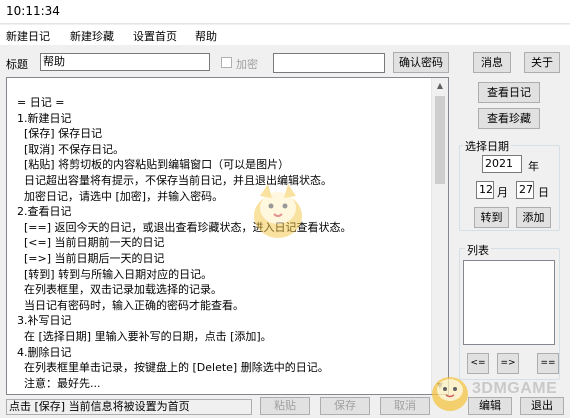  What do you see at coordinates (285, 406) in the screenshot?
I see `paste-button: 粘贴` at bounding box center [285, 406].